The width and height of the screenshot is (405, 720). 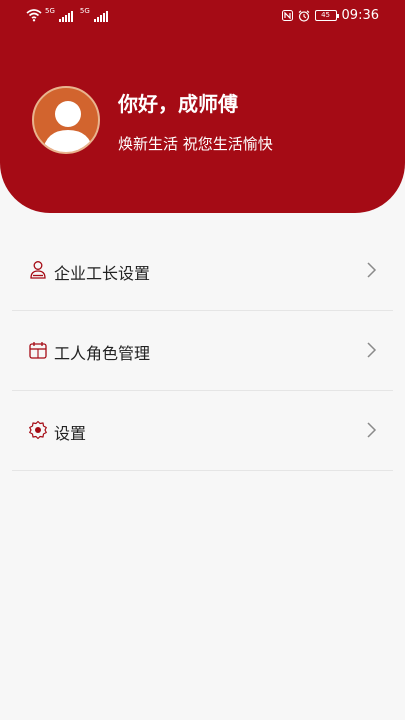 What do you see at coordinates (287, 15) in the screenshot?
I see `nfc-icon` at bounding box center [287, 15].